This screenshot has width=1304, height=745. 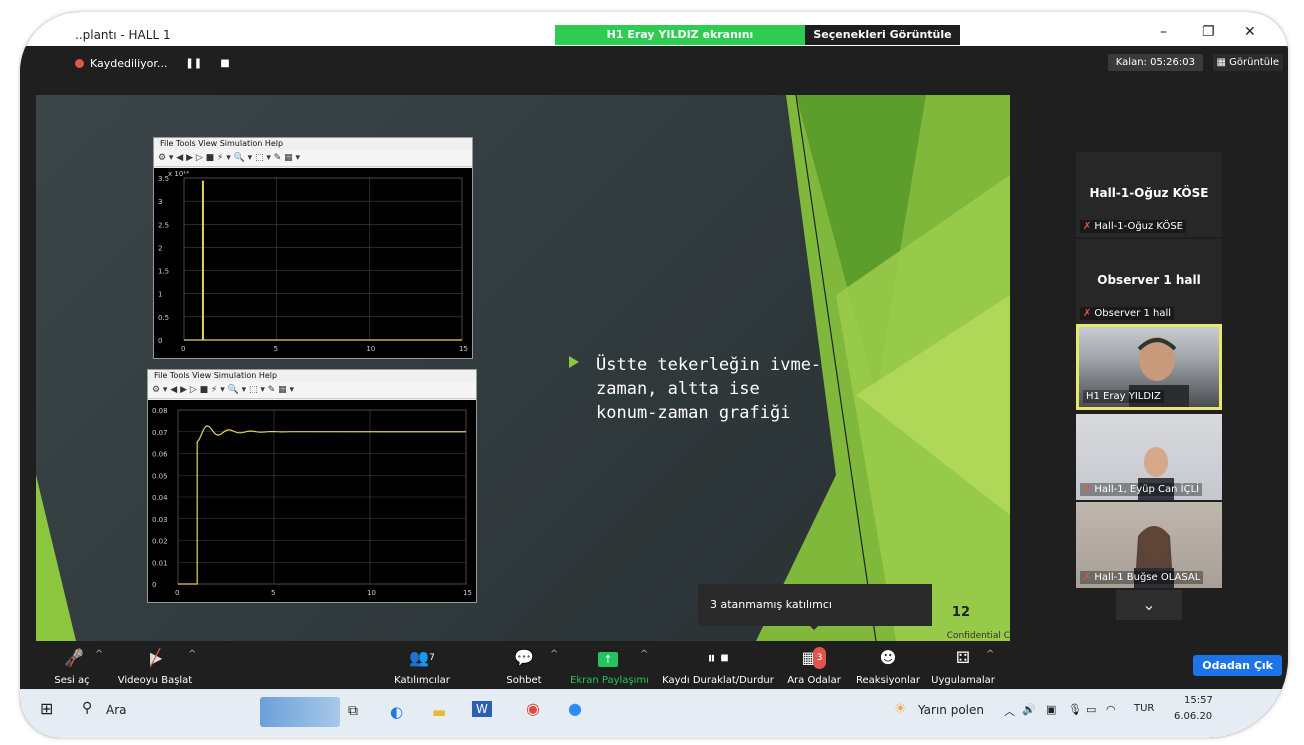 What do you see at coordinates (1155, 62) in the screenshot?
I see `time-remaining: Kalan: 05:26:03` at bounding box center [1155, 62].